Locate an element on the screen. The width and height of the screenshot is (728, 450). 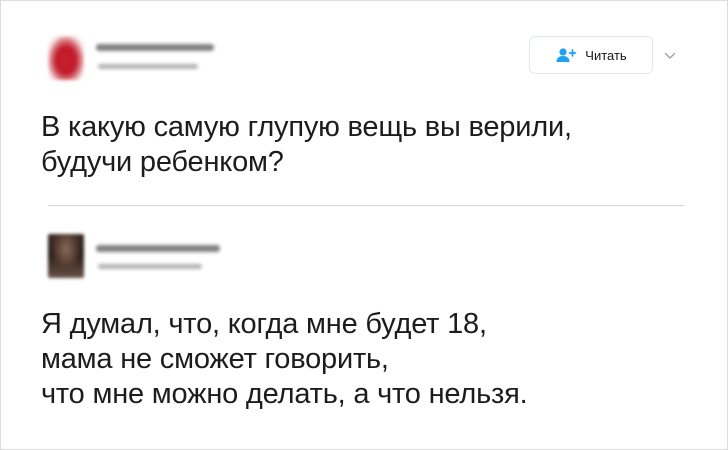
tweet-text-line: будучи ребенком? is located at coordinates (162, 162).